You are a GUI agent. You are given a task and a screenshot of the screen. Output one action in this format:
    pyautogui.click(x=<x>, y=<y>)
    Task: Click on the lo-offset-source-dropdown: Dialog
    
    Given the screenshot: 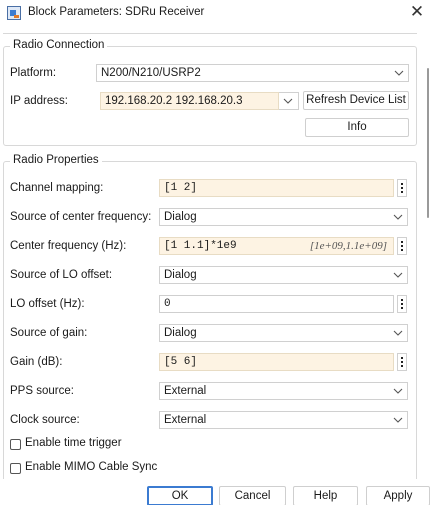 What is the action you would take?
    pyautogui.click(x=283, y=275)
    